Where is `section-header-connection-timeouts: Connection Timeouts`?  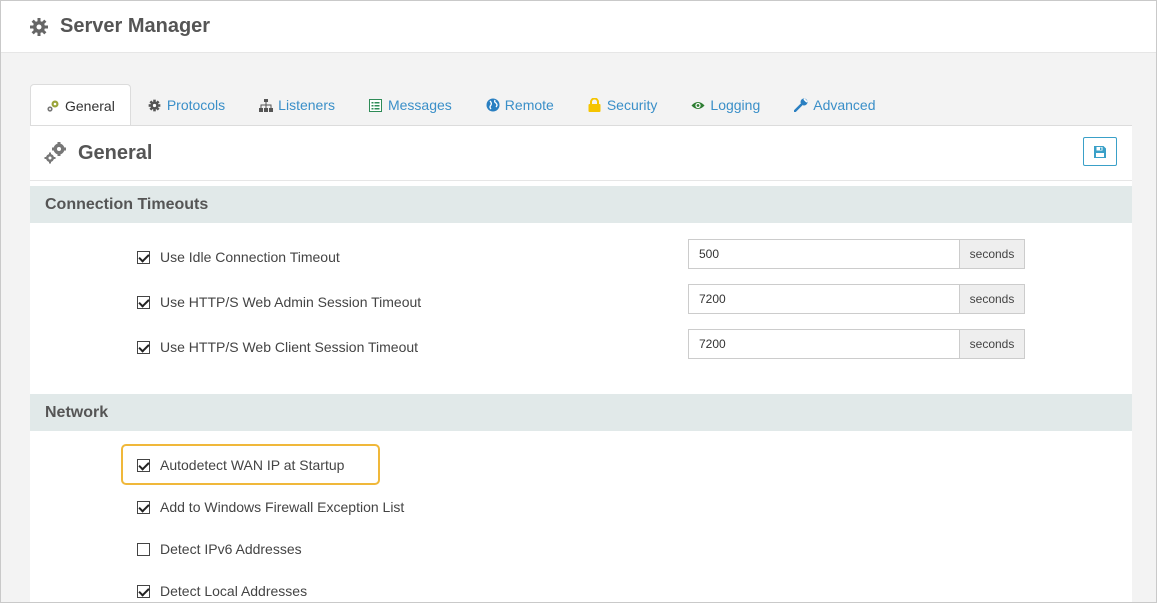
section-header-connection-timeouts: Connection Timeouts is located at coordinates (581, 204).